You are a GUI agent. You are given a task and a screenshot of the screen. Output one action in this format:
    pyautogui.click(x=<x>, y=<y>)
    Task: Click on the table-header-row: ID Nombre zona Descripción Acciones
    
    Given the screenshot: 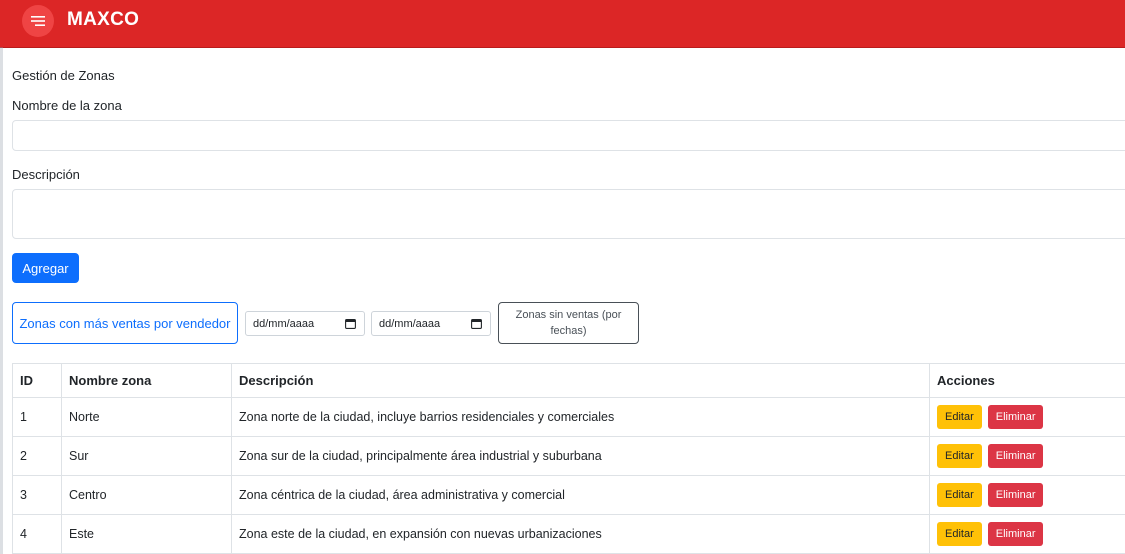 What is the action you would take?
    pyautogui.click(x=568, y=380)
    